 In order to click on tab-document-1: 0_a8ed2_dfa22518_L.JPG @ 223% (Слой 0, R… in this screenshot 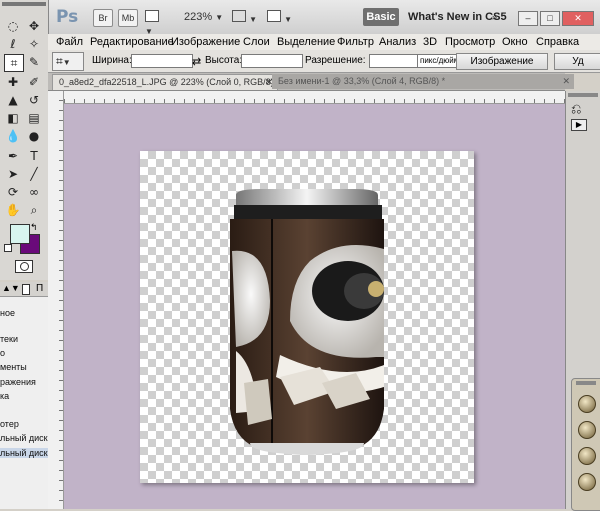, I will do `click(166, 82)`.